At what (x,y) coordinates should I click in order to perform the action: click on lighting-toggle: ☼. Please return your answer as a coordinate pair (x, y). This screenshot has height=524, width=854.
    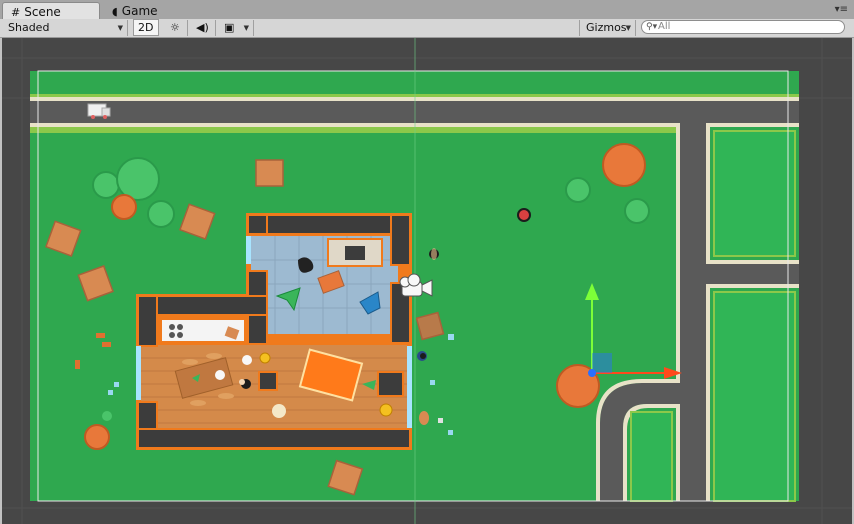
    Looking at the image, I should click on (176, 28).